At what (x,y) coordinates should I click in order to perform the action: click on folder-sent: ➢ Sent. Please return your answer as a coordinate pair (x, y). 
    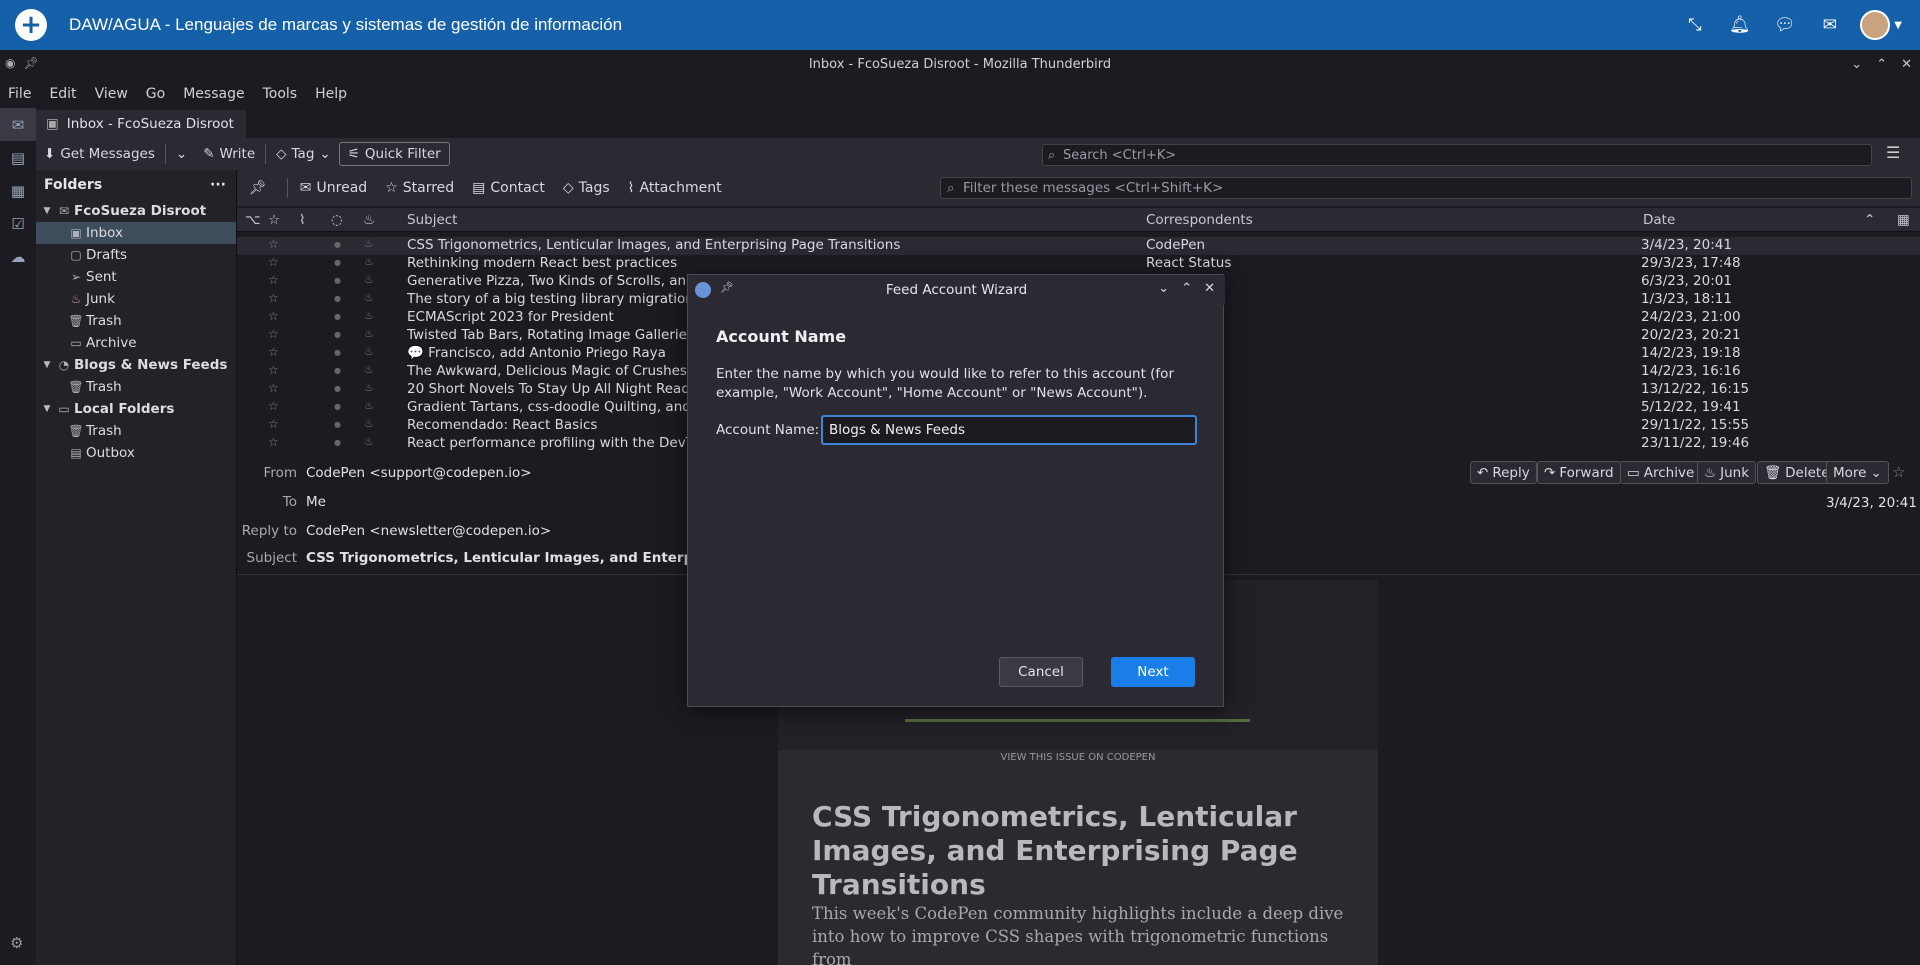
    Looking at the image, I should click on (136, 277).